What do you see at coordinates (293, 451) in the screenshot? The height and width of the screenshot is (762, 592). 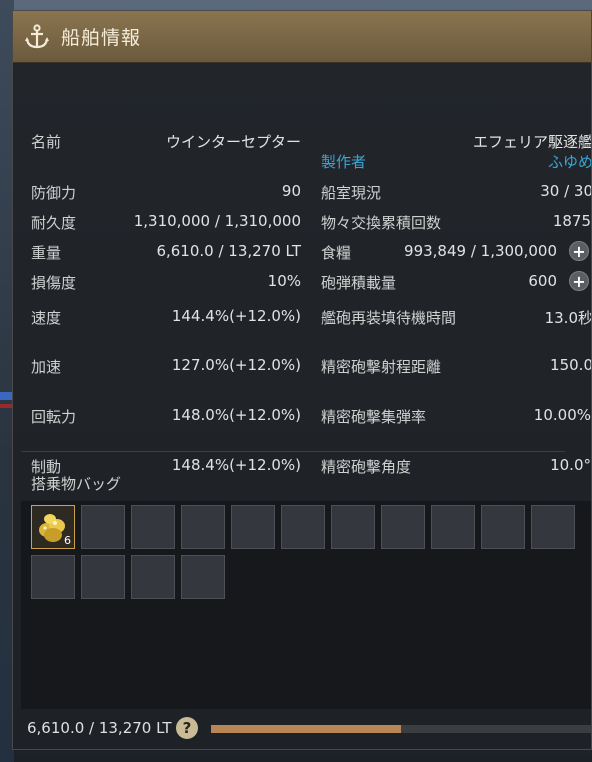 I see `divider` at bounding box center [293, 451].